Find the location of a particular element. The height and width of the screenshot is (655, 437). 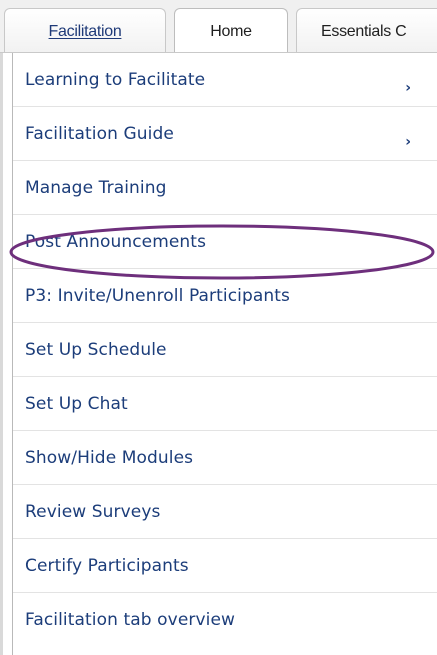

menu-item-learning-to-facilitate: Learning to Facilitate › is located at coordinates (225, 80).